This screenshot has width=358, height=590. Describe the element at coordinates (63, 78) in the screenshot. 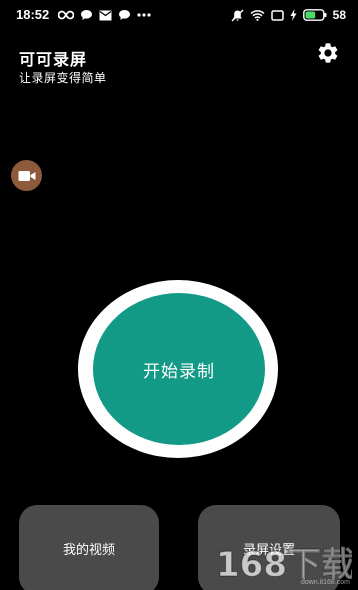

I see `app-subtitle: 让录屏变得简单` at that location.